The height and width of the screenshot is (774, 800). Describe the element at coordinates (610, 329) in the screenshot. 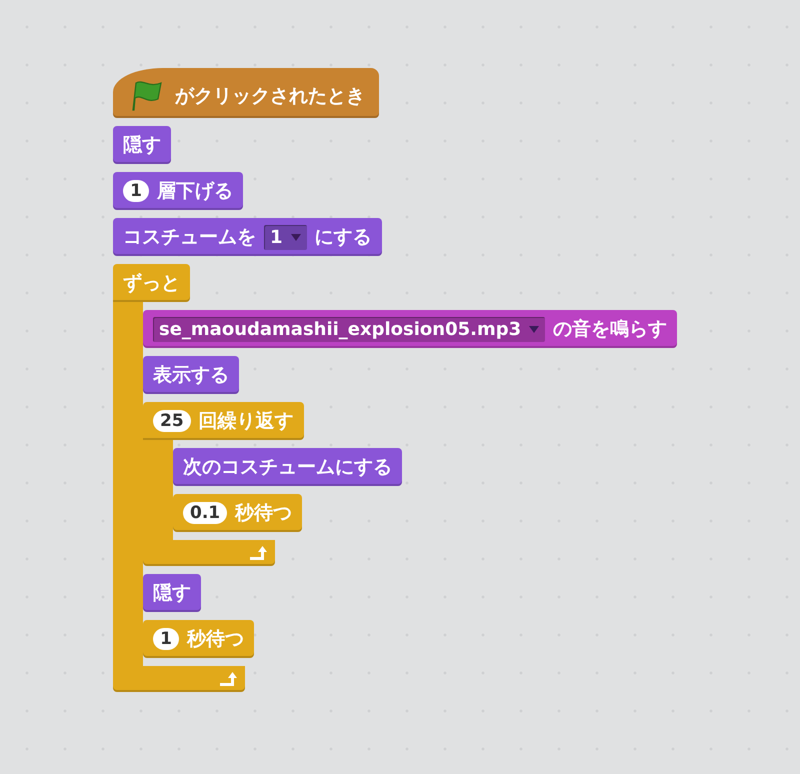

I see `block-label: の音を鳴らす` at that location.